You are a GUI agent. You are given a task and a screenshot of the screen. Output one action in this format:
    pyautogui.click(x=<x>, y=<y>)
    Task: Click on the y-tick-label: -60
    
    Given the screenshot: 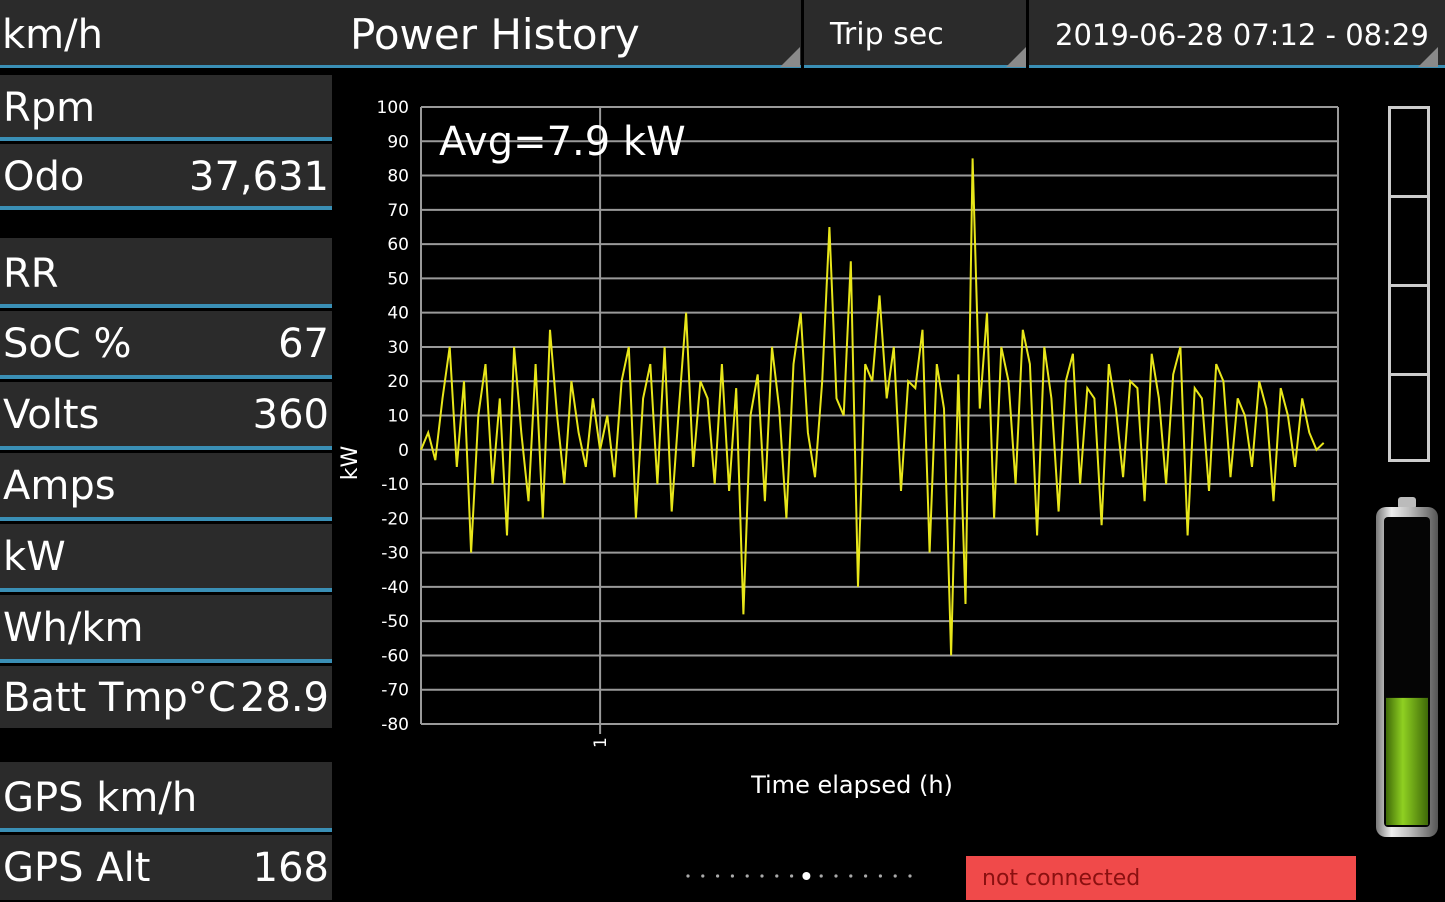 What is the action you would take?
    pyautogui.click(x=395, y=656)
    